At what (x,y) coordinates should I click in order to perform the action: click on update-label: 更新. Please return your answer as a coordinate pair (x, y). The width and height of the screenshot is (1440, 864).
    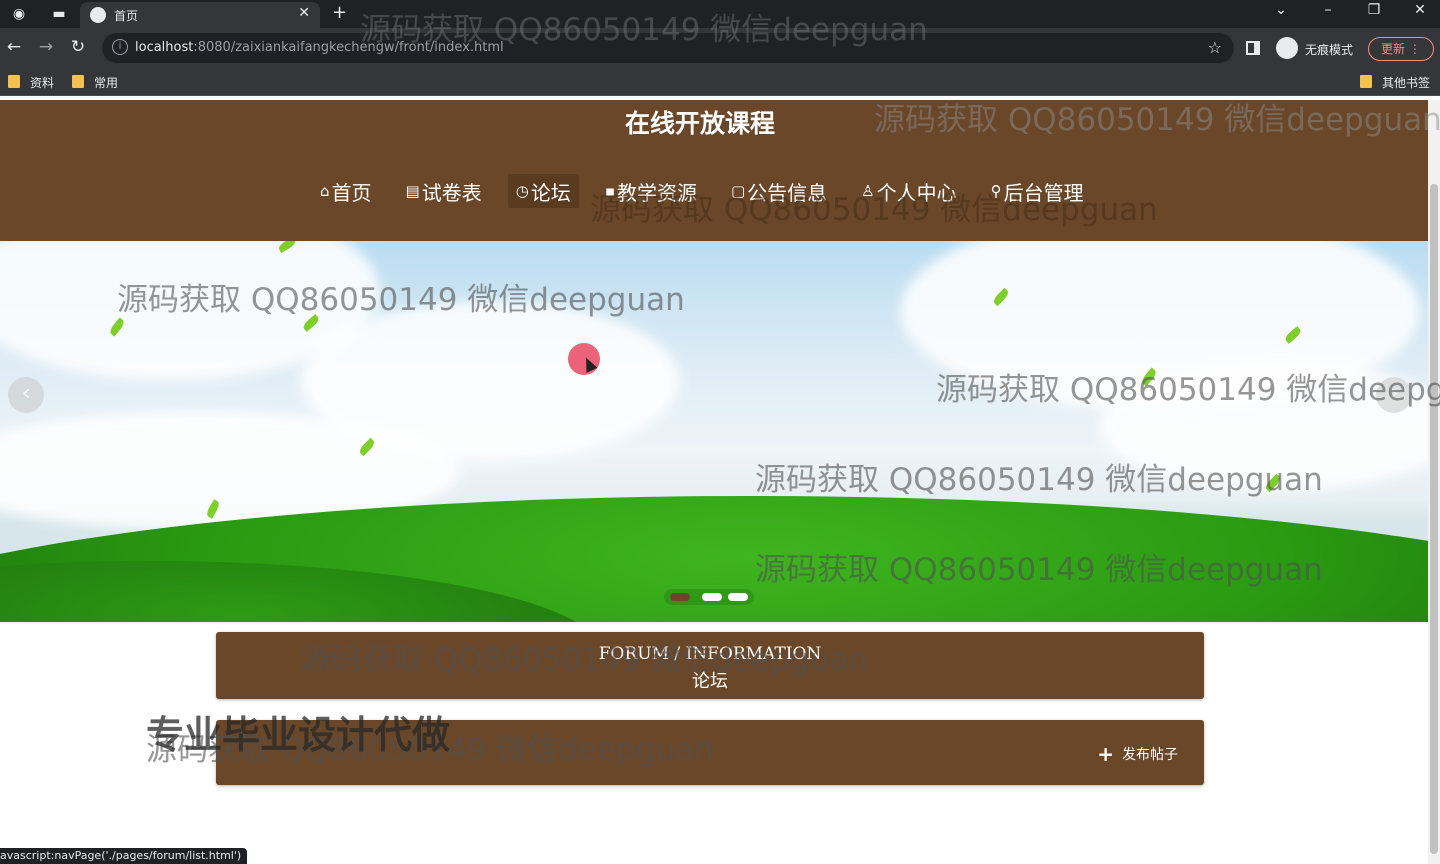
    Looking at the image, I should click on (1393, 49).